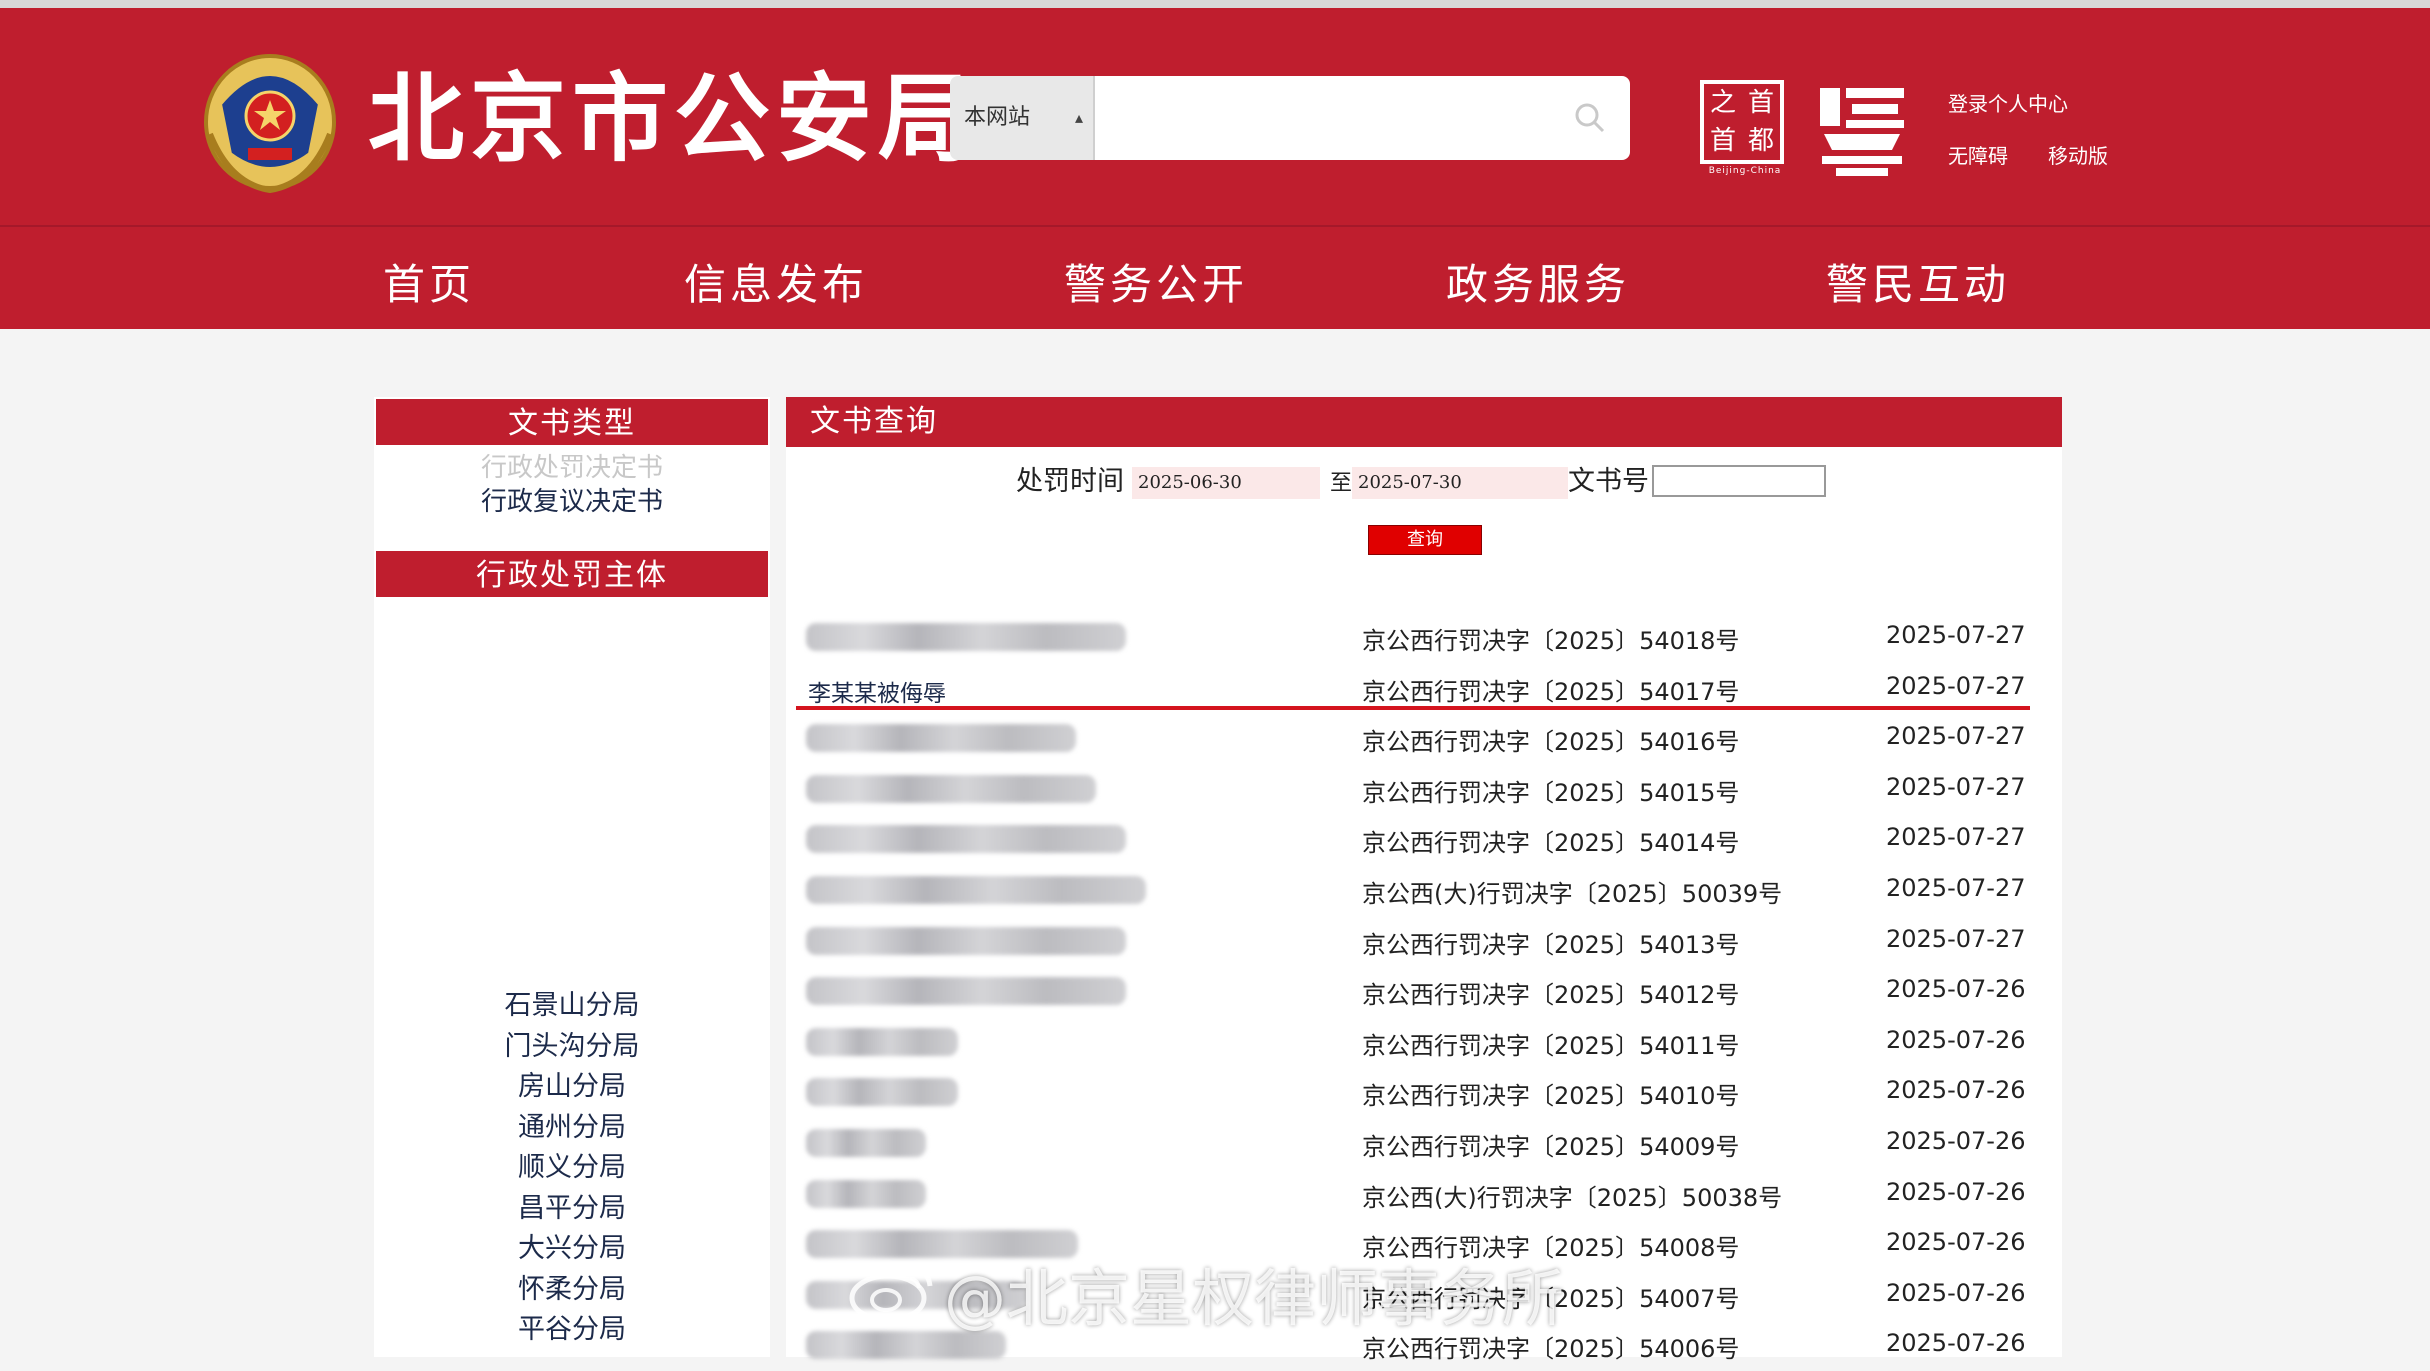 The height and width of the screenshot is (1371, 2430). What do you see at coordinates (572, 422) in the screenshot?
I see `doc-types-title: 文书类型` at bounding box center [572, 422].